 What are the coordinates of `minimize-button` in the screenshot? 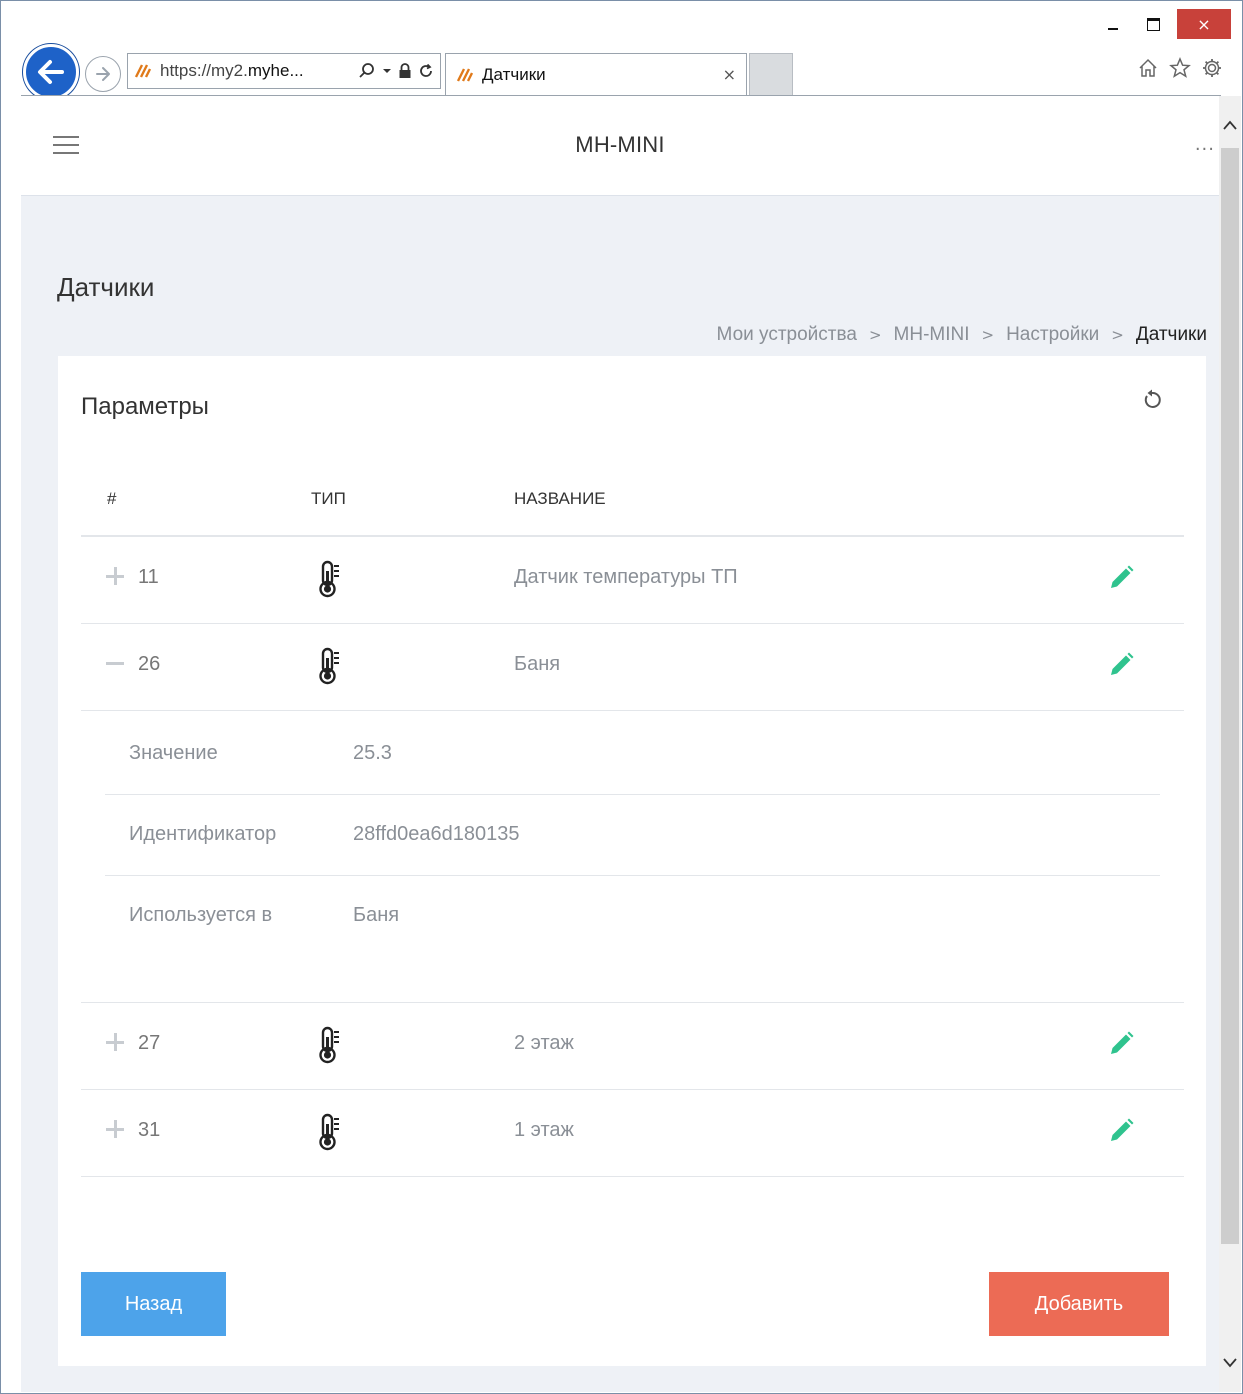 It's located at (1113, 24).